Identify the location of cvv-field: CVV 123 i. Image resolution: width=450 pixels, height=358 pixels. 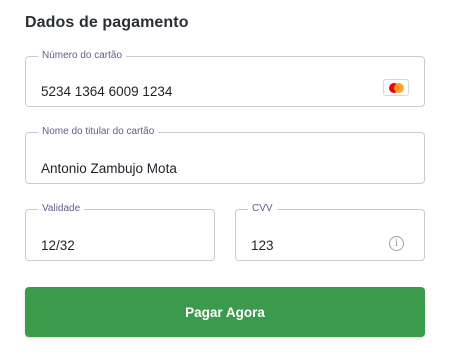
(330, 232).